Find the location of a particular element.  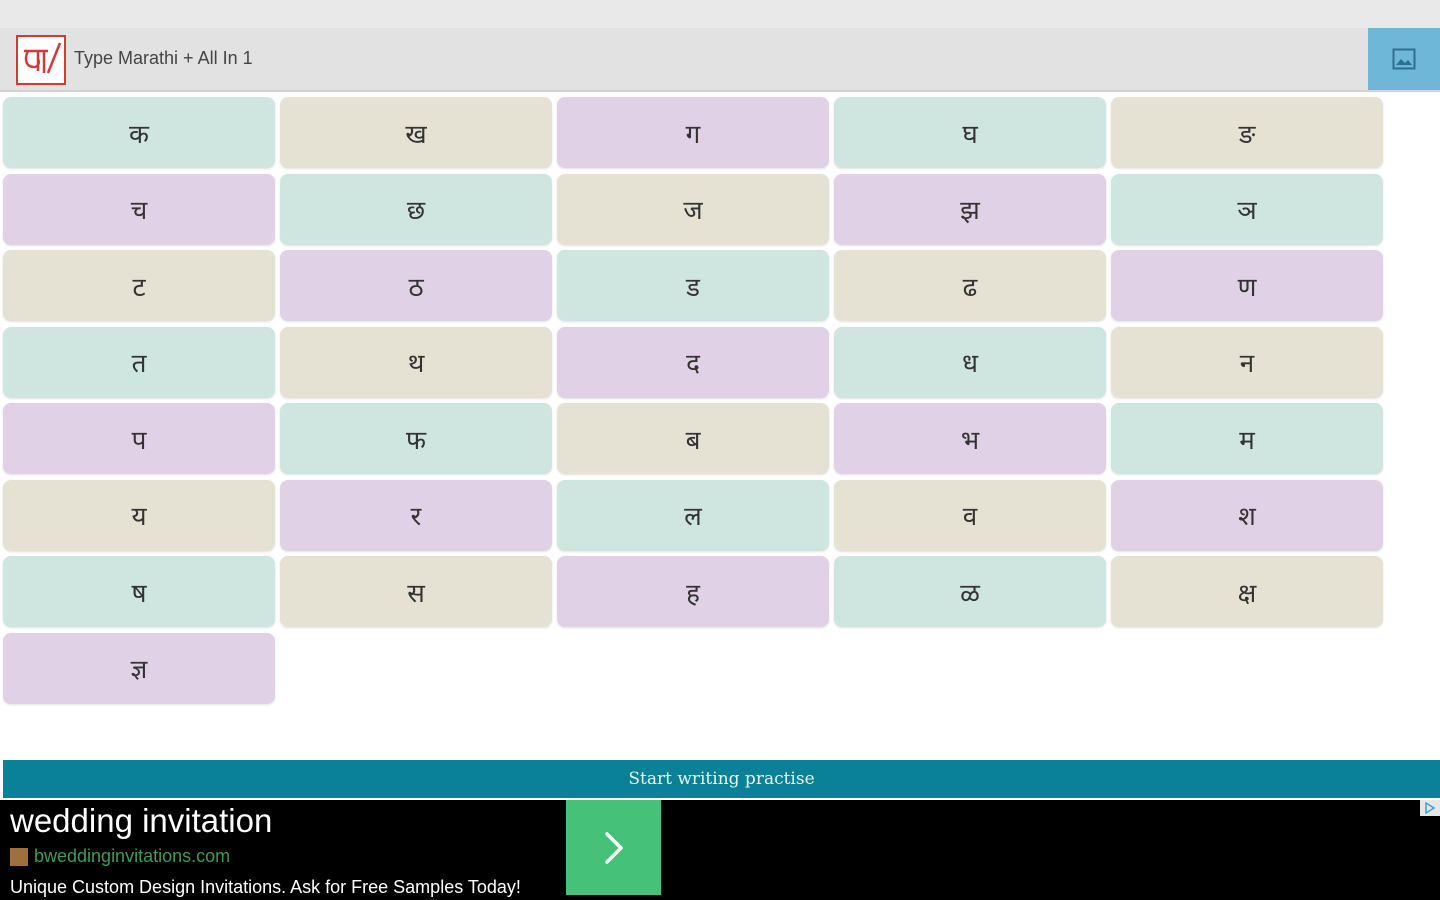

ad-url-row: bweddinginvitations.com is located at coordinates (120, 856).